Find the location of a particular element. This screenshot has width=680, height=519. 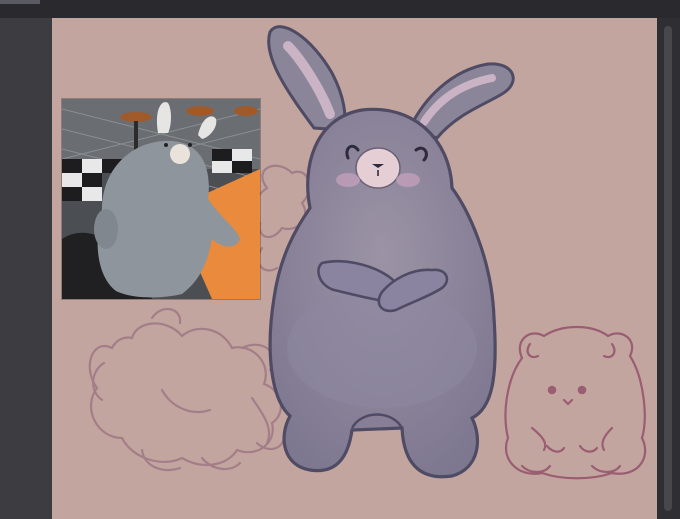

tab-strip is located at coordinates (20, 2).